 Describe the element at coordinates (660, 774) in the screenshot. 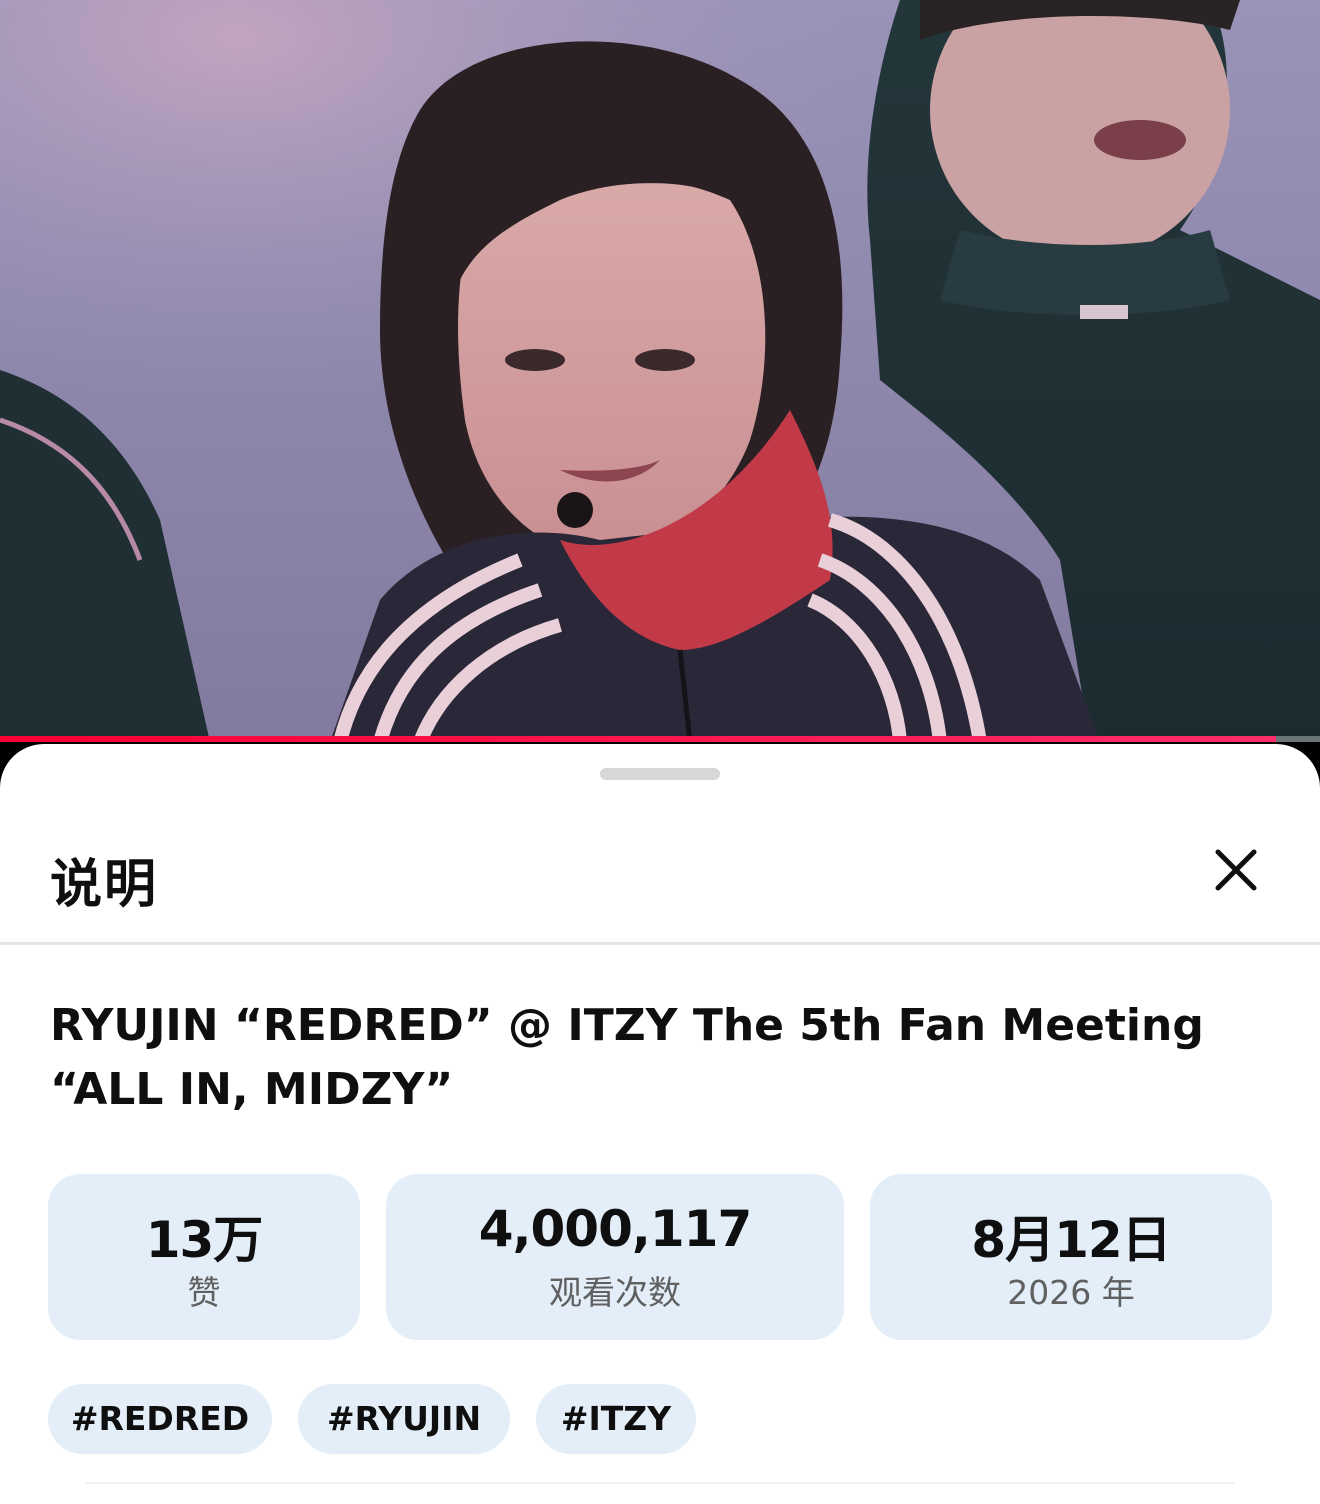

I see `drag-handle` at that location.